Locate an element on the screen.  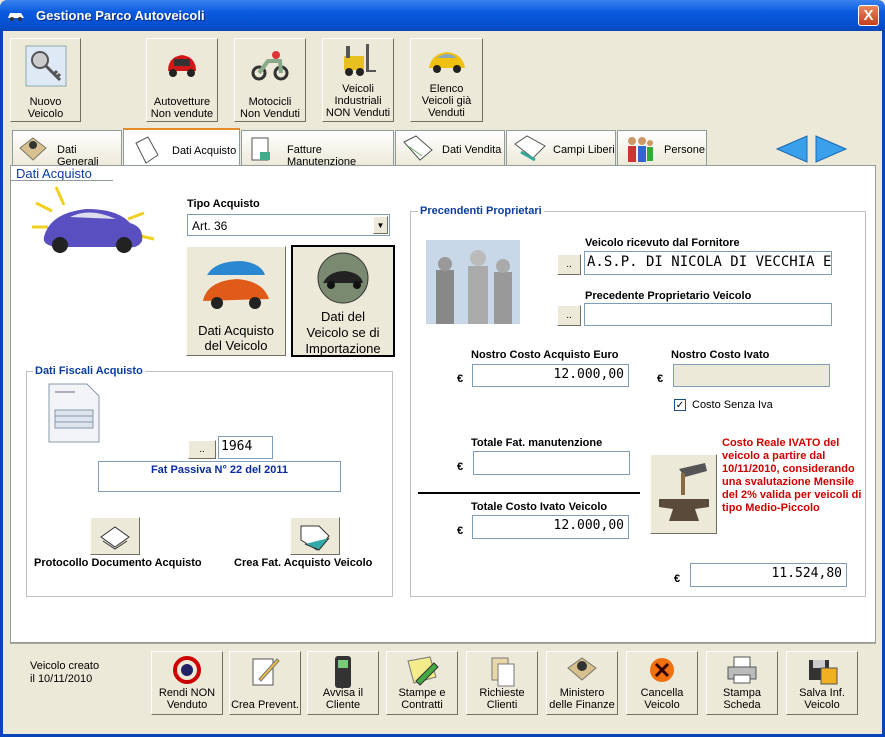
anvil-hammer-icon is located at coordinates (683, 492).